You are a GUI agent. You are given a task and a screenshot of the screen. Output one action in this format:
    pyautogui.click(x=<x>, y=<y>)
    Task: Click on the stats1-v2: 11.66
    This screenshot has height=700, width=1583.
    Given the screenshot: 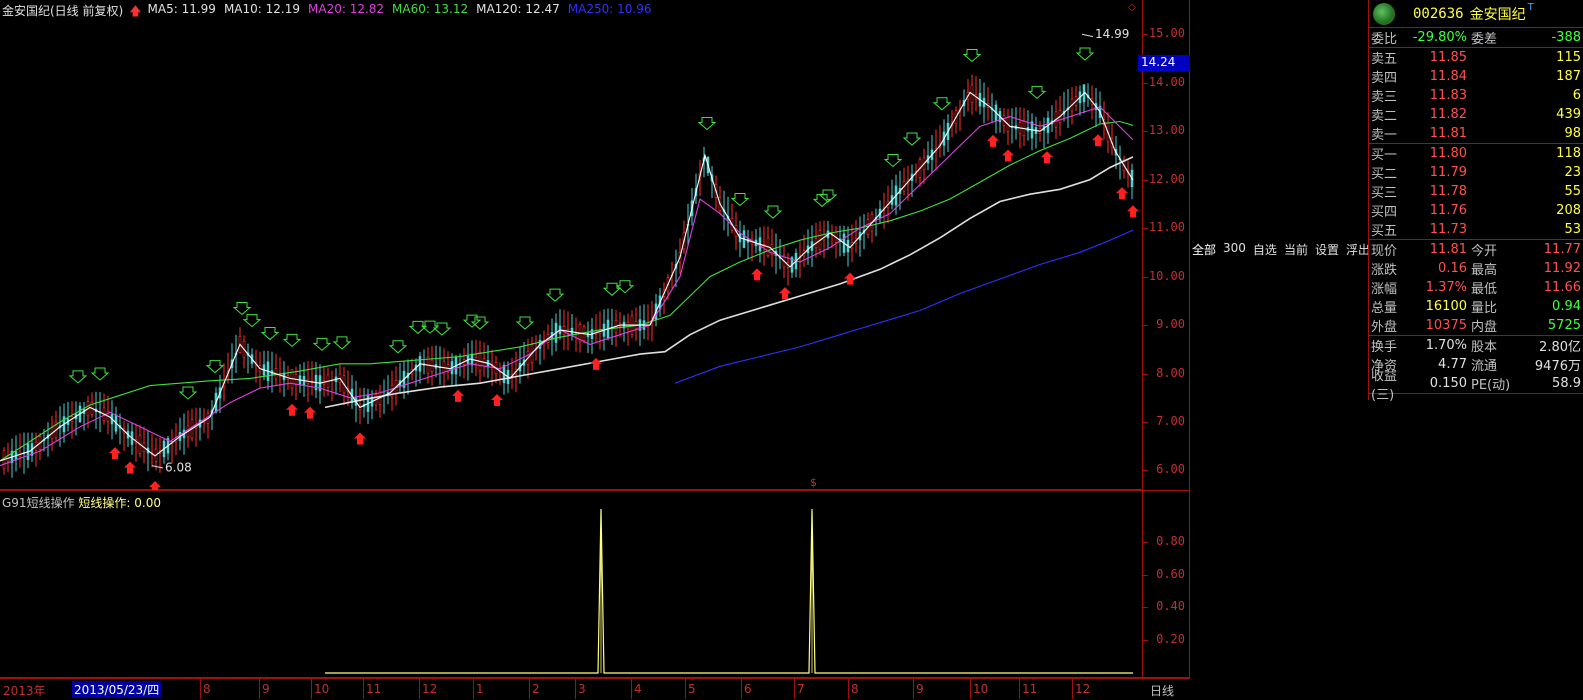 What is the action you would take?
    pyautogui.click(x=1562, y=287)
    